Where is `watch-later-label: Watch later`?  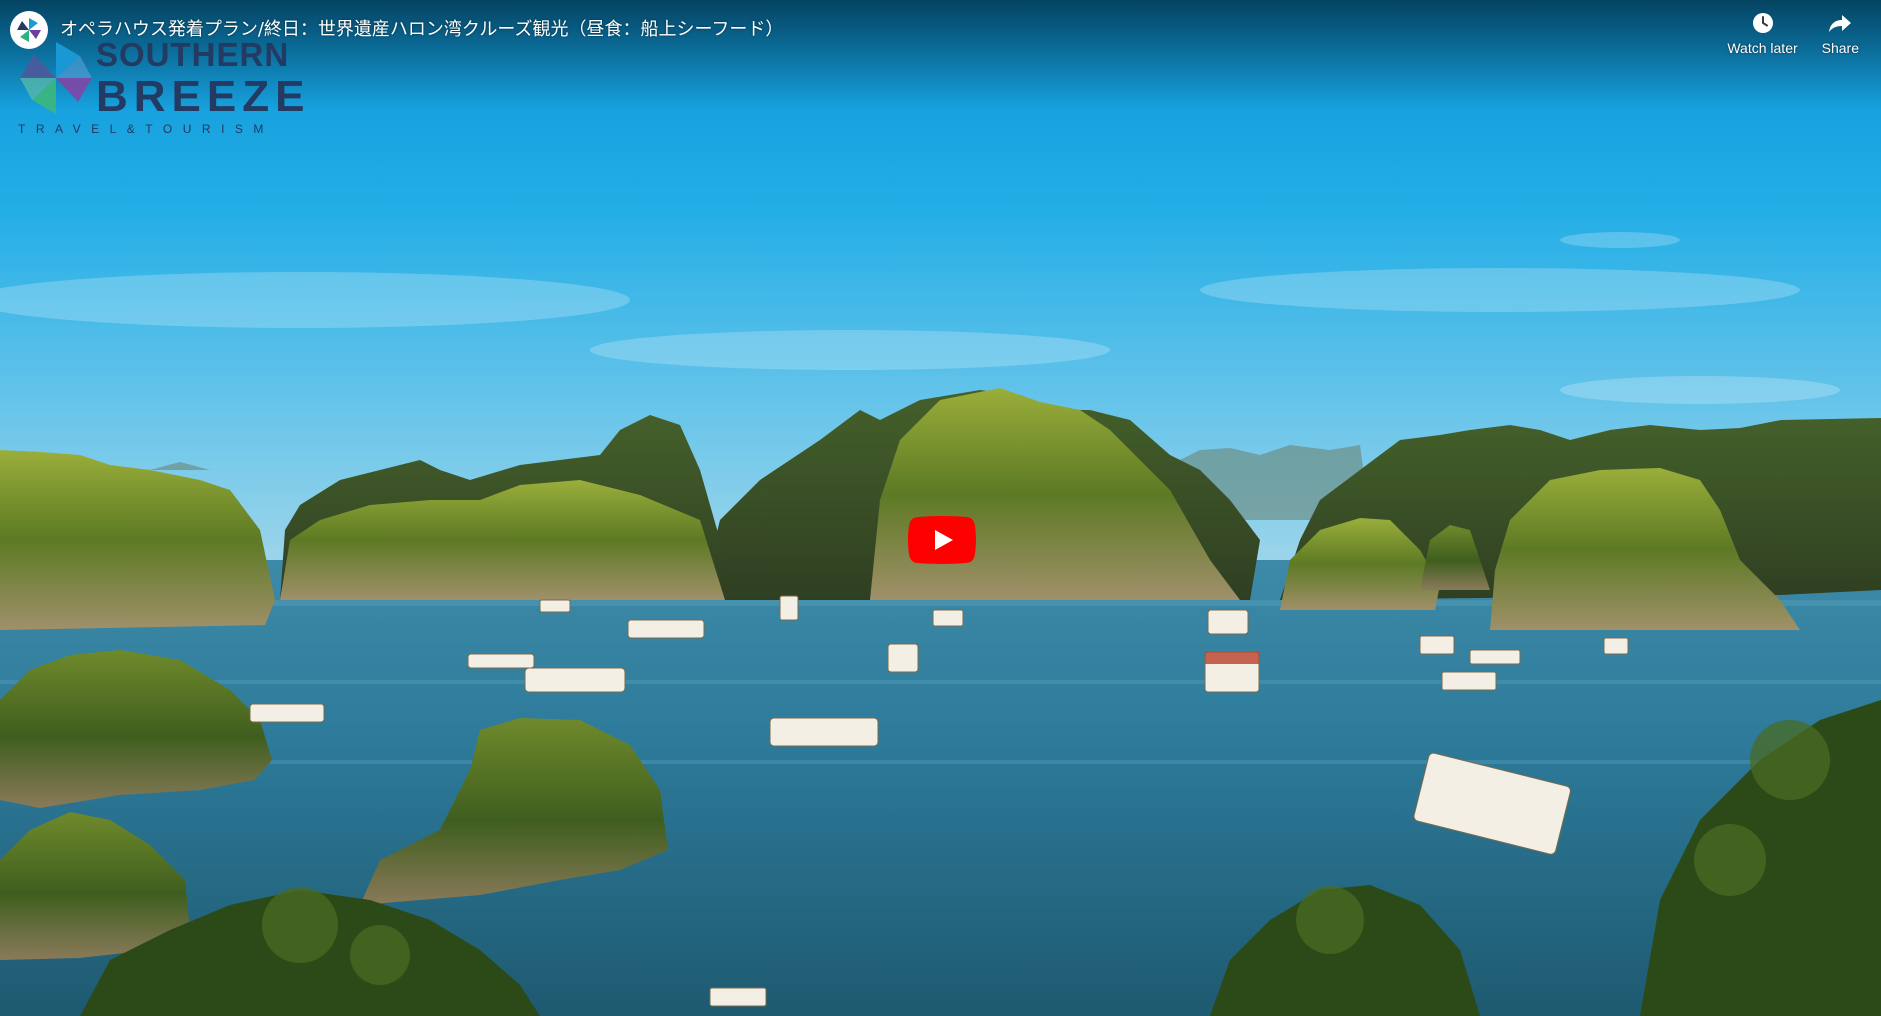 watch-later-label: Watch later is located at coordinates (1762, 48).